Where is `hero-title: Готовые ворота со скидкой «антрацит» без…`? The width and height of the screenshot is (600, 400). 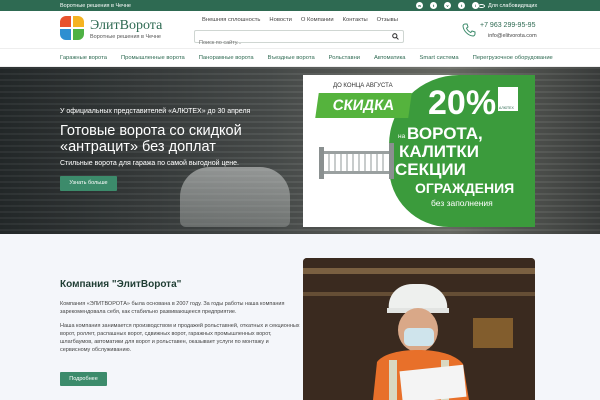 hero-title: Готовые ворота со скидкой «антрацит» без… is located at coordinates (151, 139).